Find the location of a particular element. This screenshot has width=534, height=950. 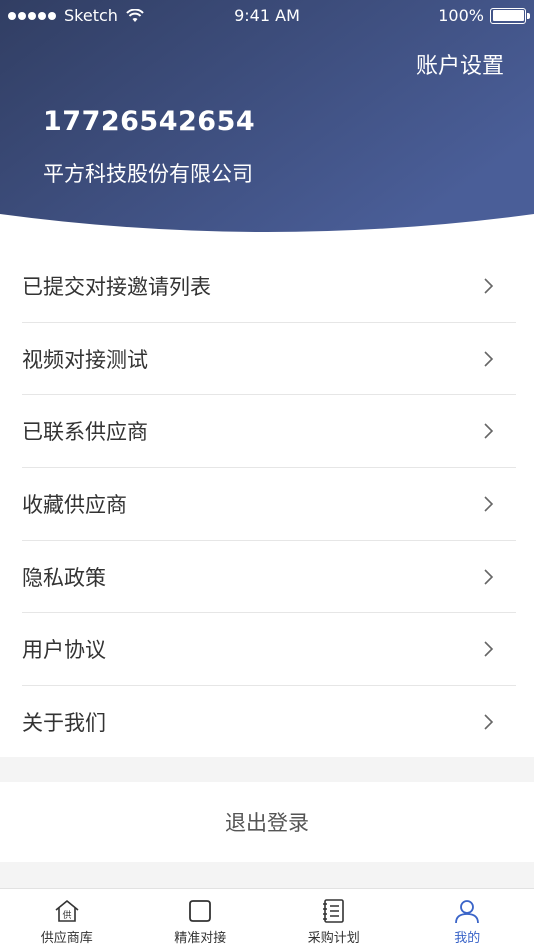

menu-item-contacted-suppliers: 已联系供应商 is located at coordinates (269, 432).